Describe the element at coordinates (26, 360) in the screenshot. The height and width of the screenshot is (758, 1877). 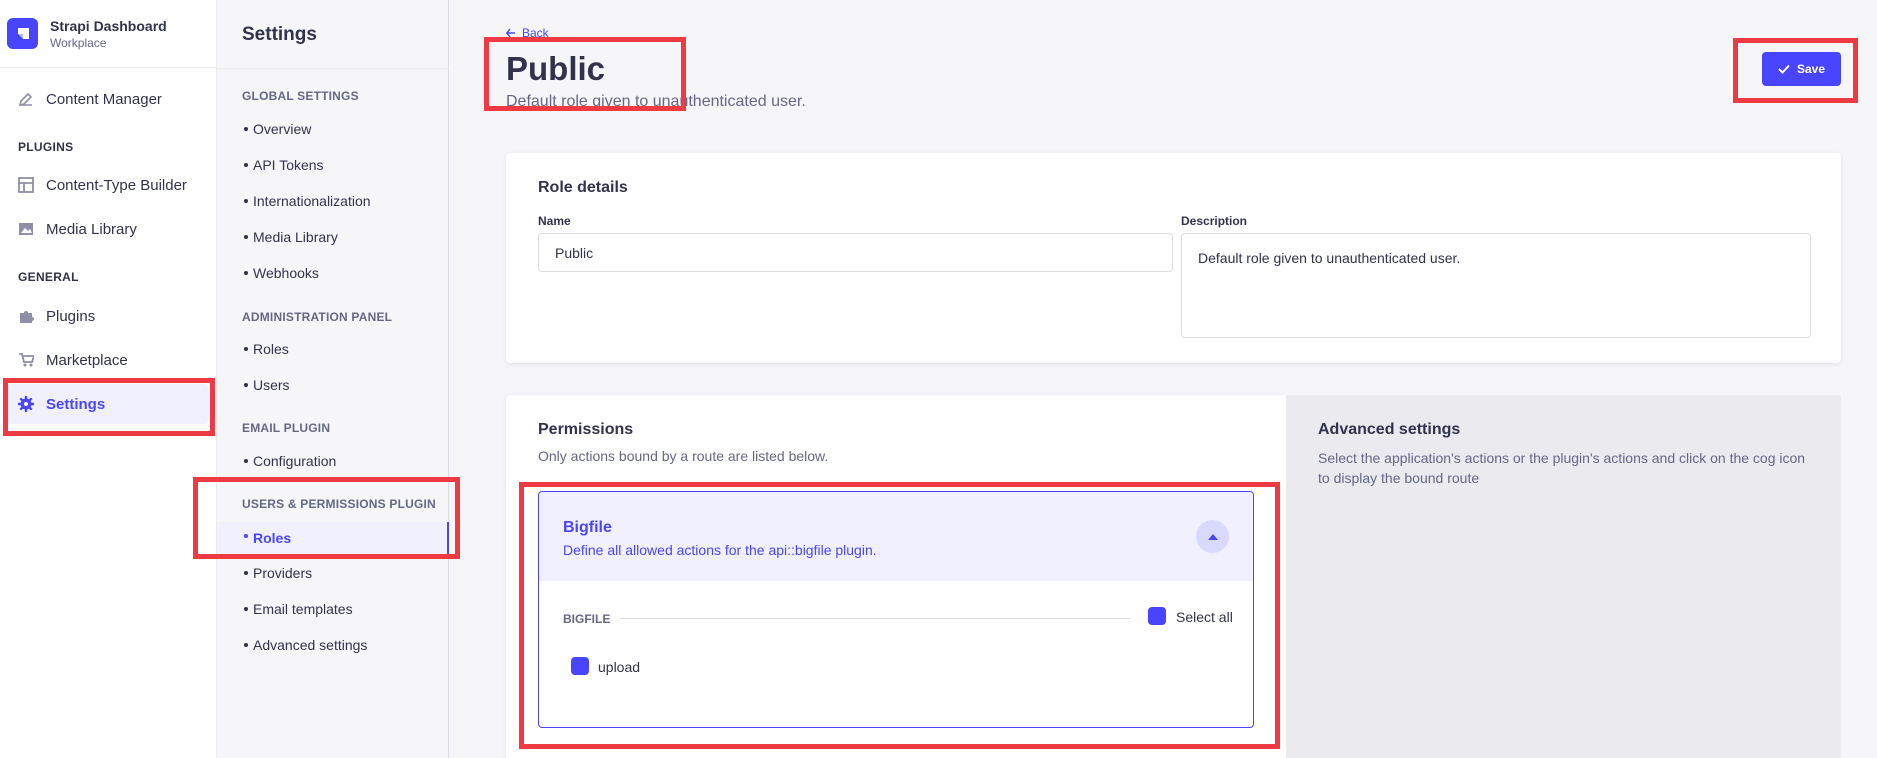
I see `cart-icon` at that location.